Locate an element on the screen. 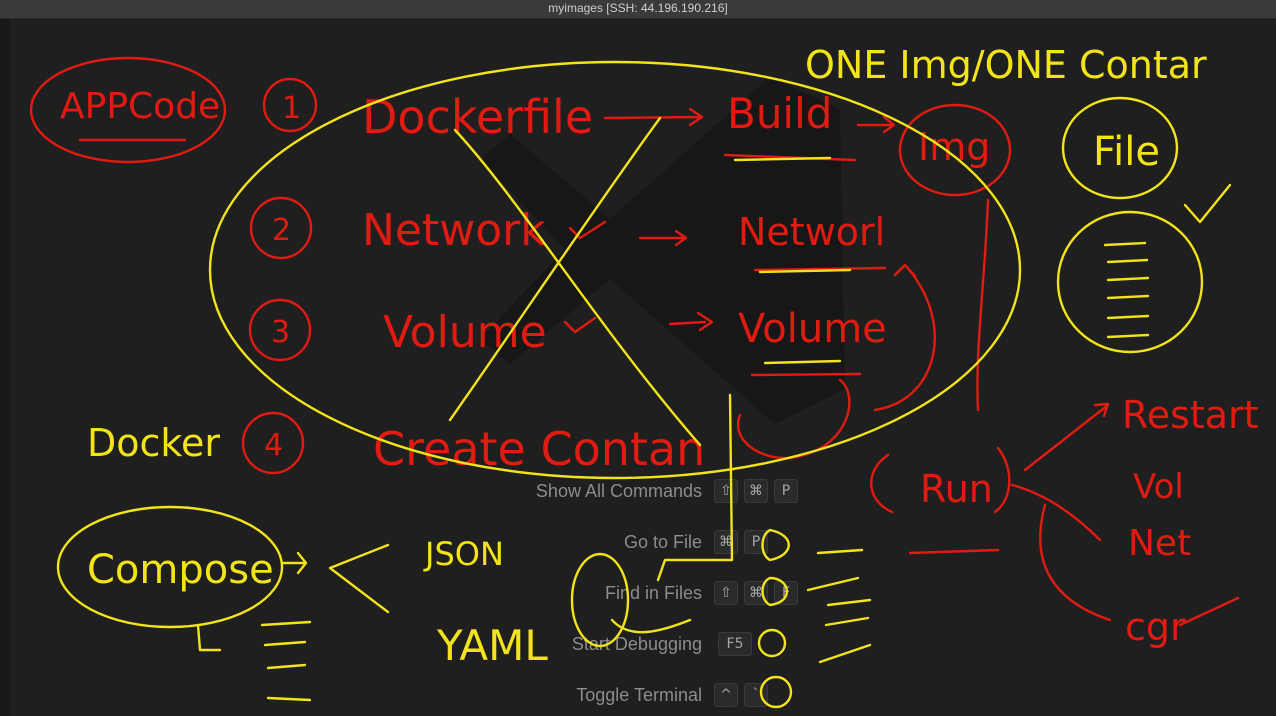 The width and height of the screenshot is (1276, 716). title-bar: myimages [SSH: 44.196.190.216] is located at coordinates (638, 9).